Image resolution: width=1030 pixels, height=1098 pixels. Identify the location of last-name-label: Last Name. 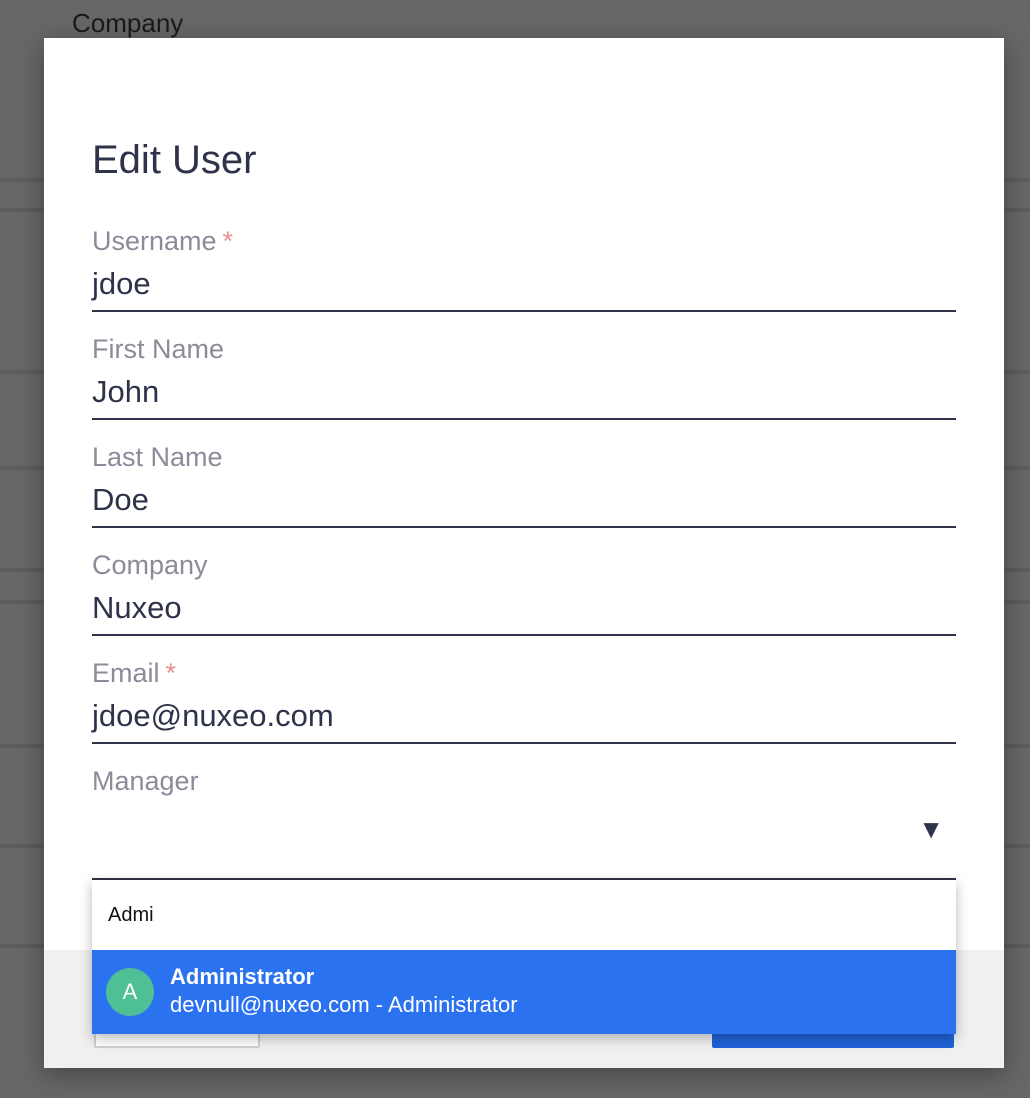
(157, 457).